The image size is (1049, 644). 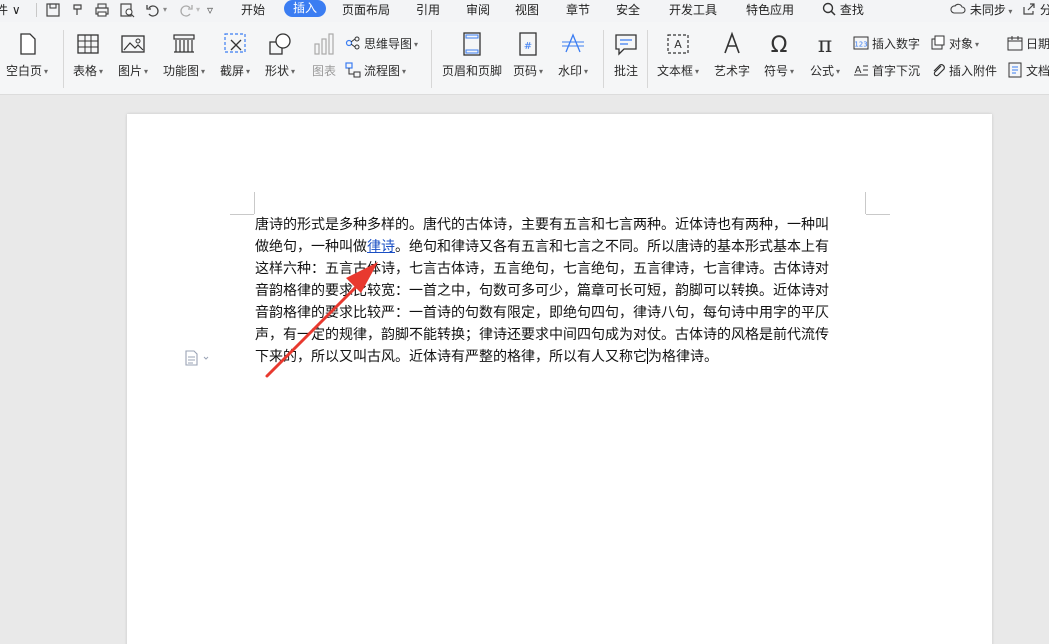 What do you see at coordinates (612, 247) in the screenshot?
I see `text-segment: 。绝句和律诗又各有五言和七言之不同。所以唐诗的基本形式基本上有` at bounding box center [612, 247].